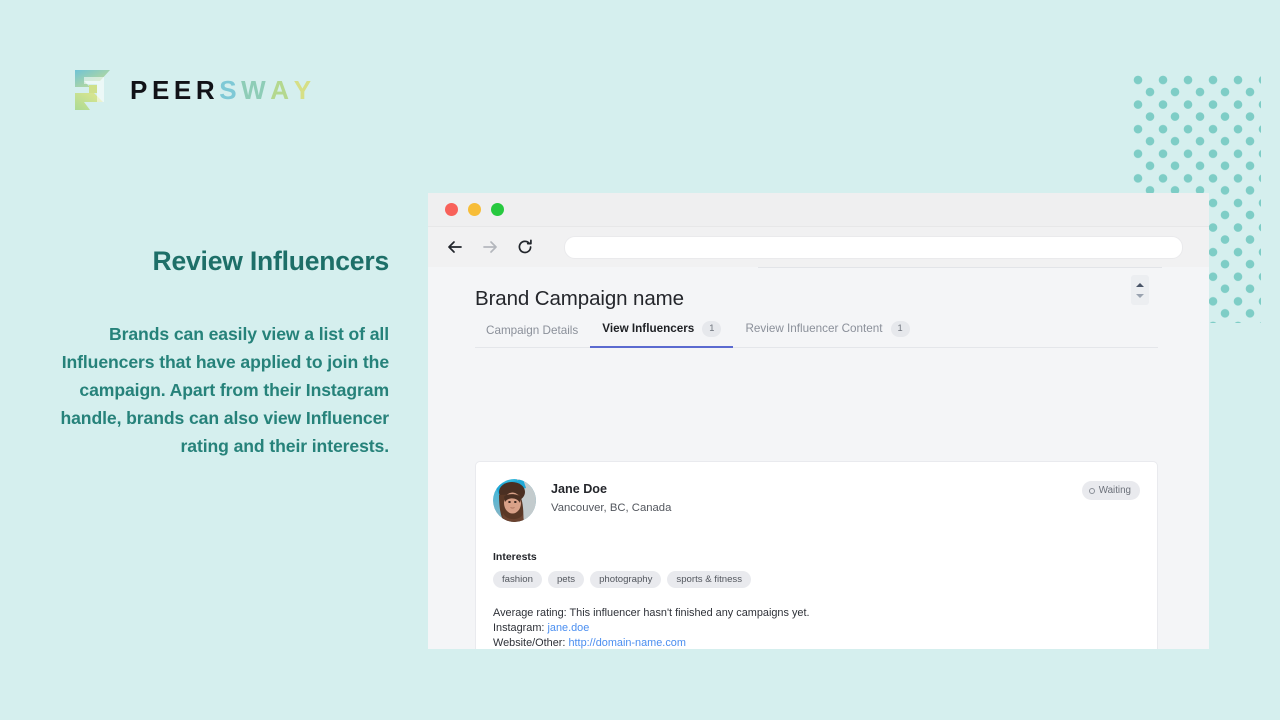  What do you see at coordinates (451, 209) in the screenshot?
I see `close-window-button` at bounding box center [451, 209].